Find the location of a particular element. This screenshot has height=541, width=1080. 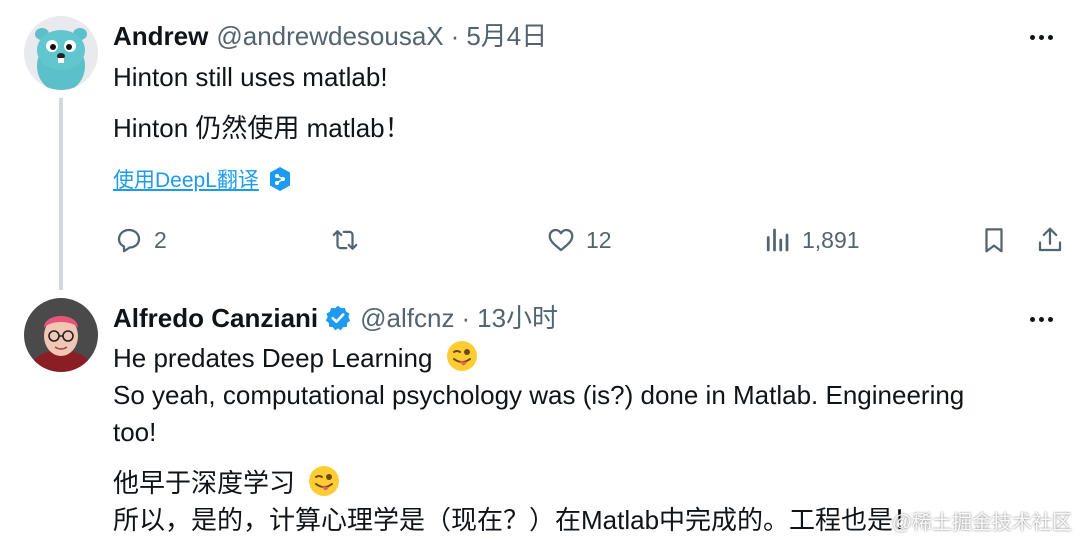

like-button: 12 is located at coordinates (579, 240).